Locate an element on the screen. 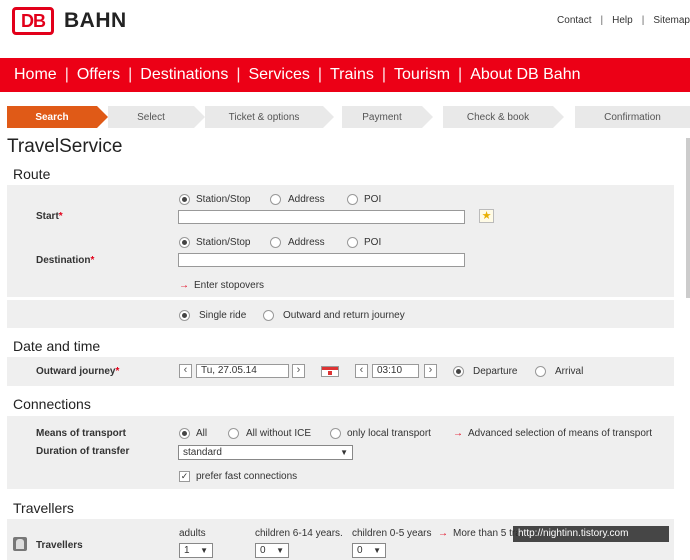 The image size is (690, 560). enter-stopovers-link: → Enter stopovers is located at coordinates (221, 285).